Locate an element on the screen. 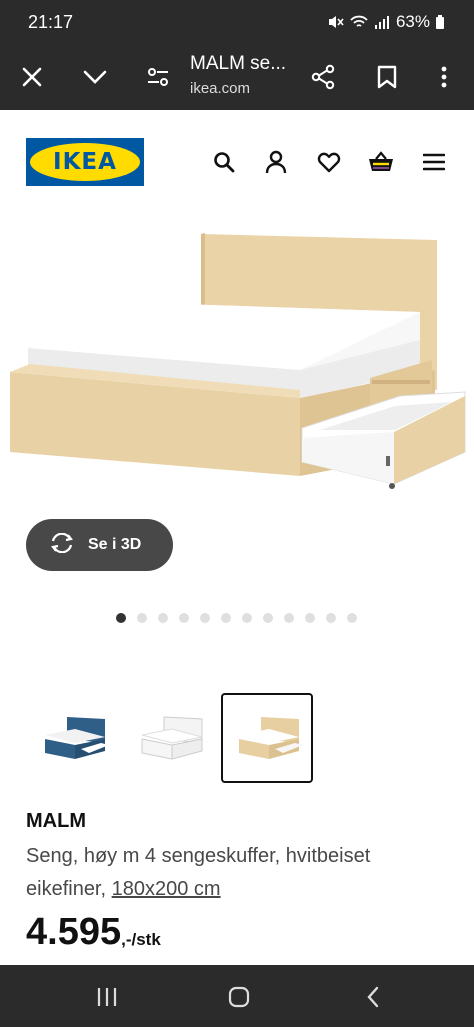  product-name: MALM is located at coordinates (56, 821).